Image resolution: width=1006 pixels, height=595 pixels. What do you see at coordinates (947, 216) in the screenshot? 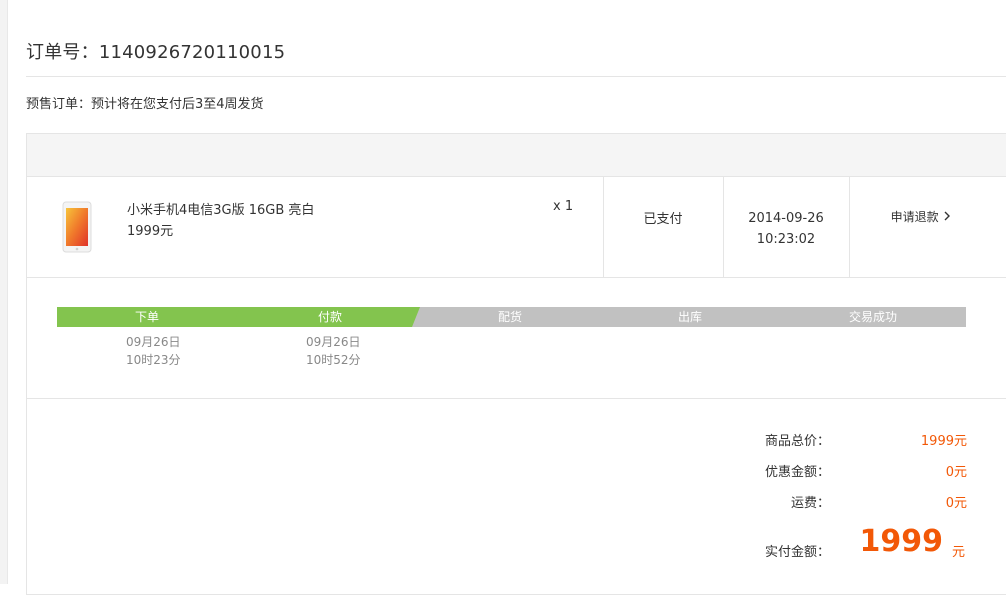
I see `chevron-right-icon` at bounding box center [947, 216].